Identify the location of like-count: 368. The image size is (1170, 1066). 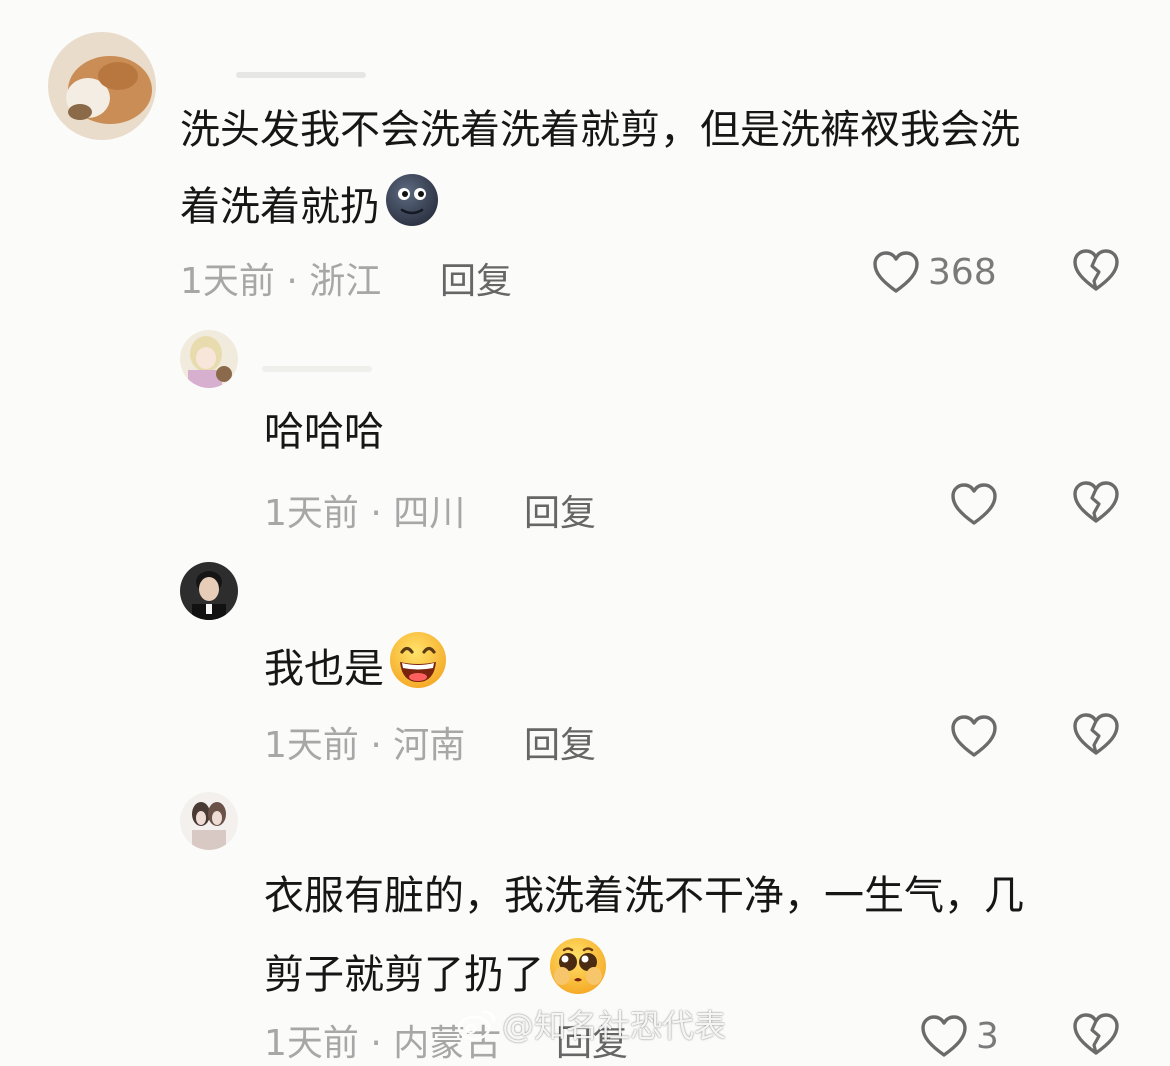
(962, 272).